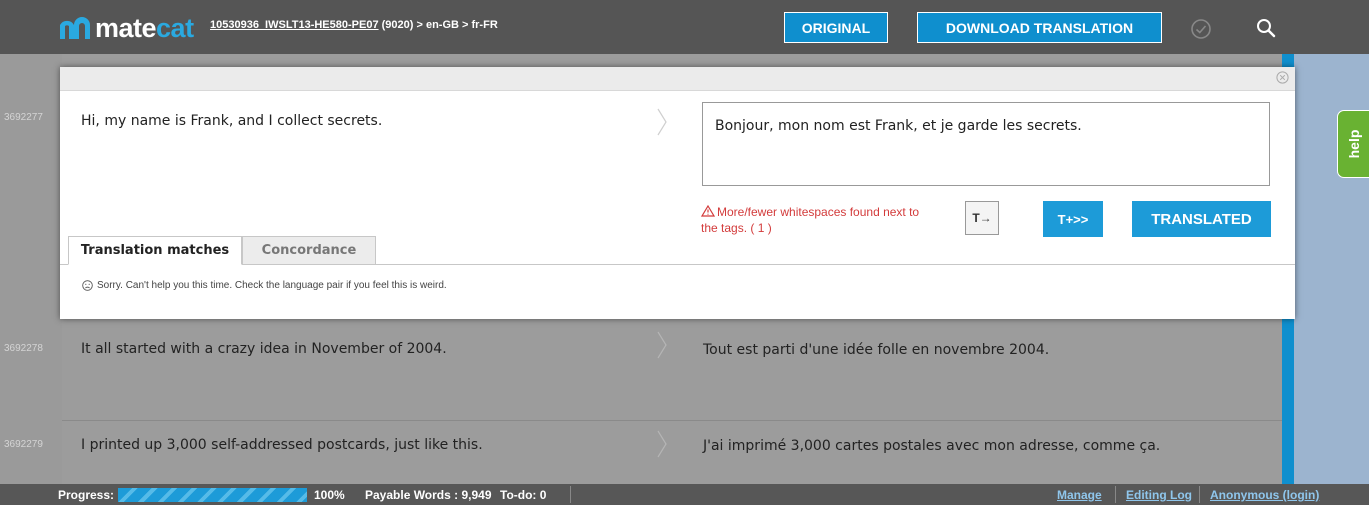  Describe the element at coordinates (23, 444) in the screenshot. I see `segment-id: 3692279` at that location.